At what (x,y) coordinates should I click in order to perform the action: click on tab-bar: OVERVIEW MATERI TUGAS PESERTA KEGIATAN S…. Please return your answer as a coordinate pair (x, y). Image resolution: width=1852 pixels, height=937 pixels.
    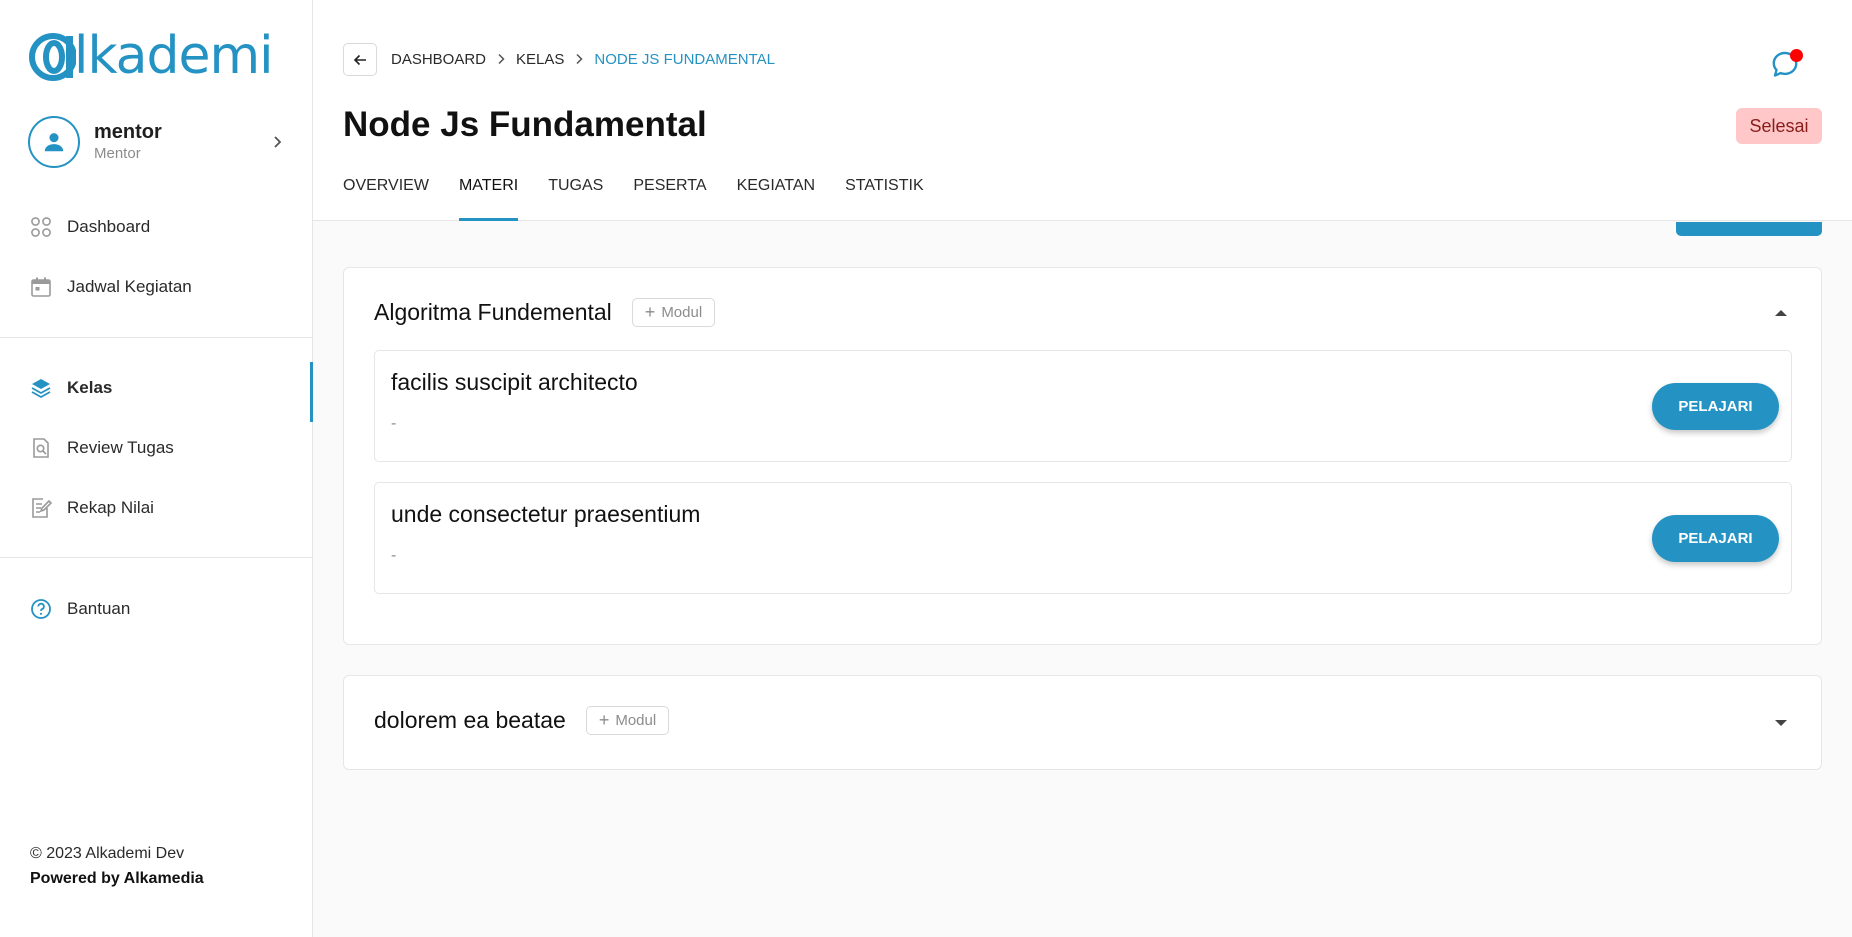
    Looking at the image, I should click on (648, 195).